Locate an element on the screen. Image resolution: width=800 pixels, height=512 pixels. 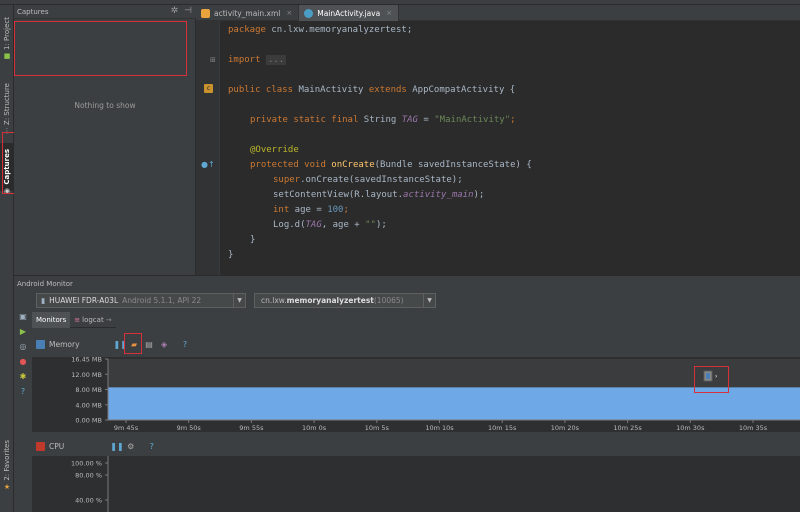
editor-gutter: c ●↑ ⊞ is located at coordinates (208, 148).